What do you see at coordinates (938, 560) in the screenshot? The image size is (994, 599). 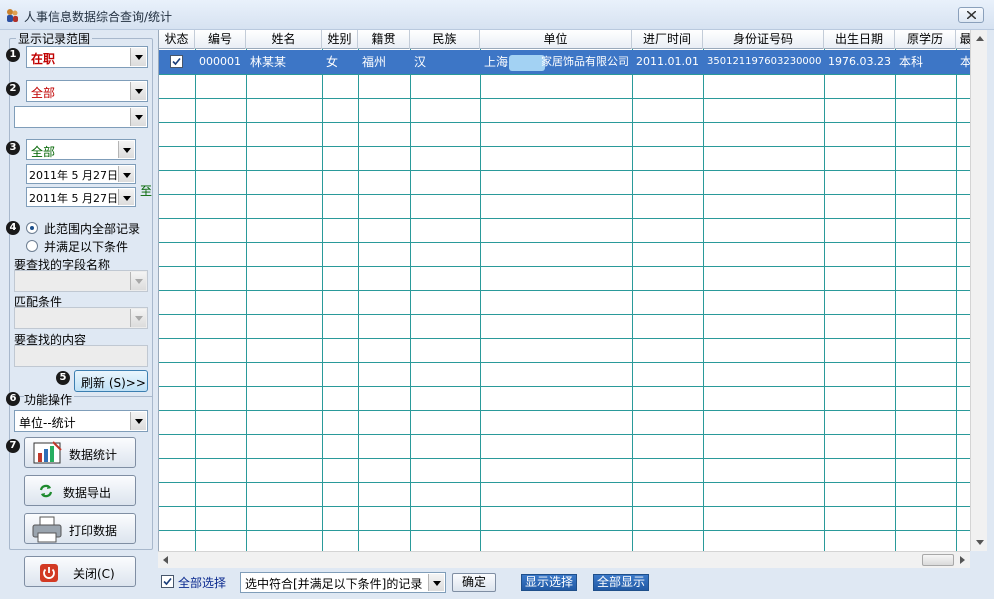 I see `horizontal-scroll-thumb` at bounding box center [938, 560].